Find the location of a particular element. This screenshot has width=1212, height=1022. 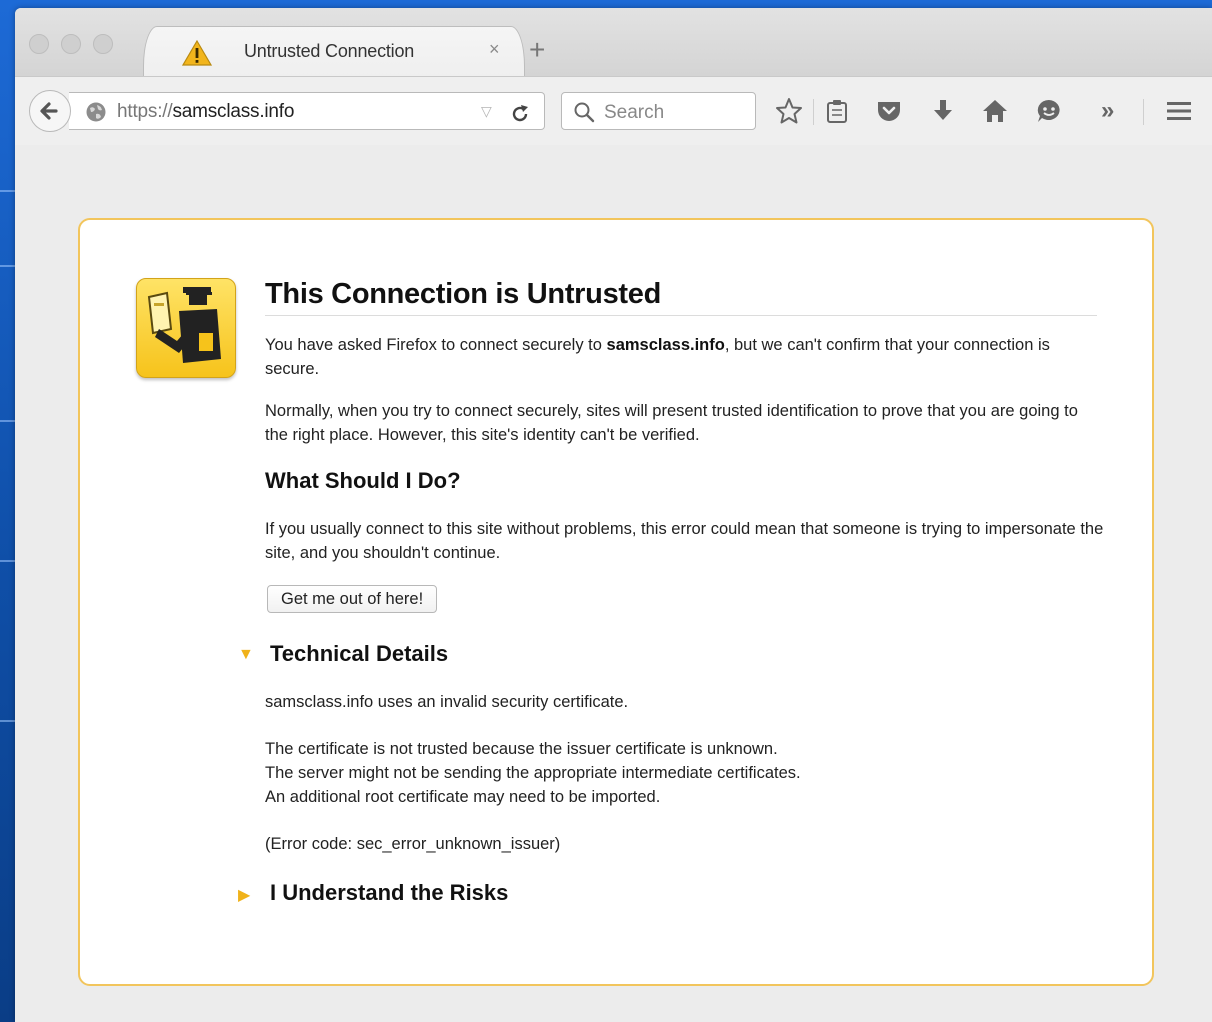

navigation-toolbar: https://samsclass.info ▽ Search » is located at coordinates (613, 111).